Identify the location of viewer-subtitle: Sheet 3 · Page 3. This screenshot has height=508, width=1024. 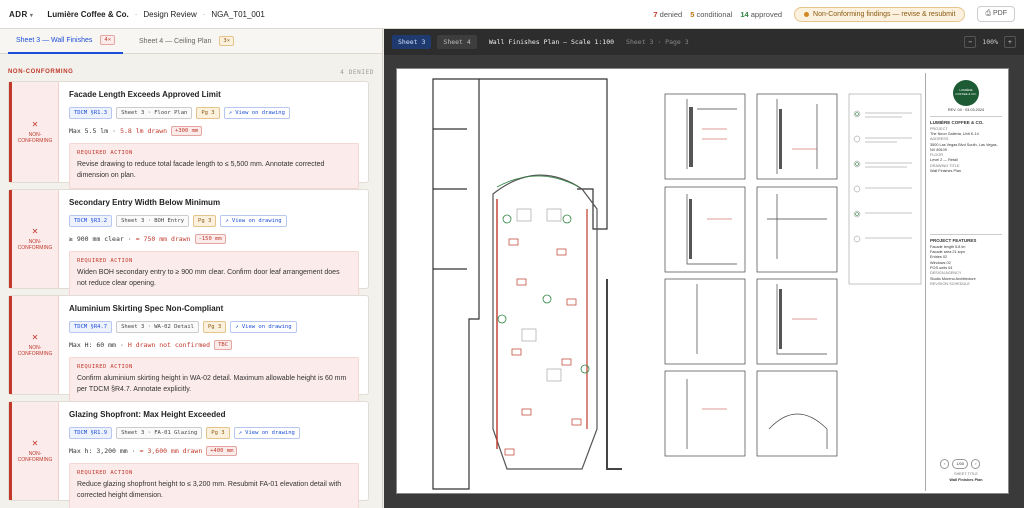
(657, 42).